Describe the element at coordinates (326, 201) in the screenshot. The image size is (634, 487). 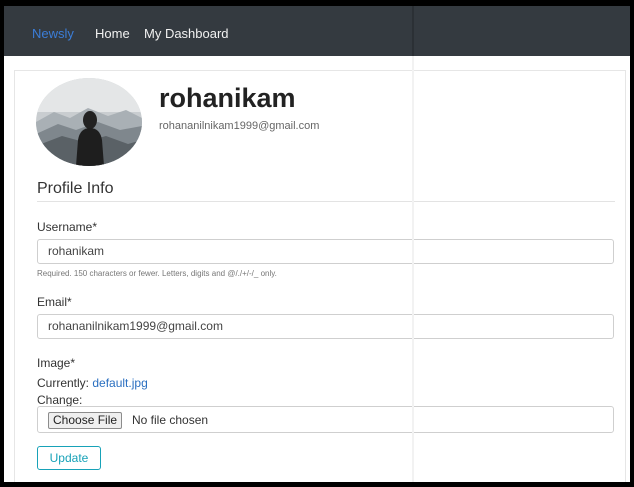
I see `section-divider` at that location.